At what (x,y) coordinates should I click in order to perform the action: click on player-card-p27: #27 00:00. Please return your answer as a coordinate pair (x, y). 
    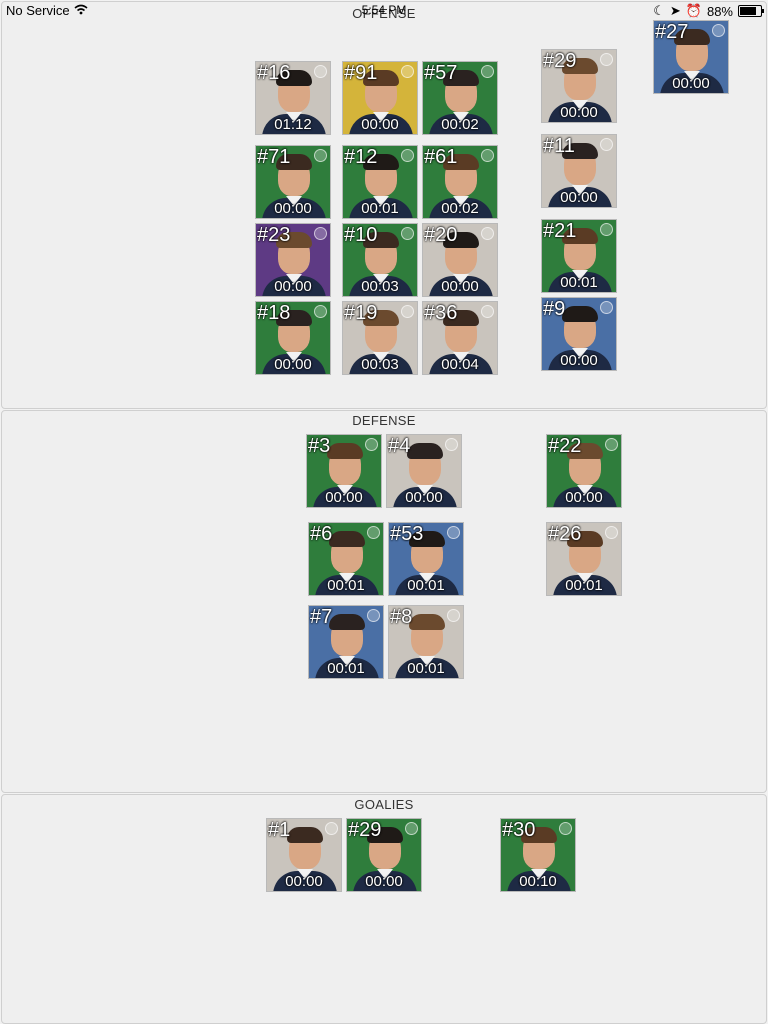
    Looking at the image, I should click on (691, 57).